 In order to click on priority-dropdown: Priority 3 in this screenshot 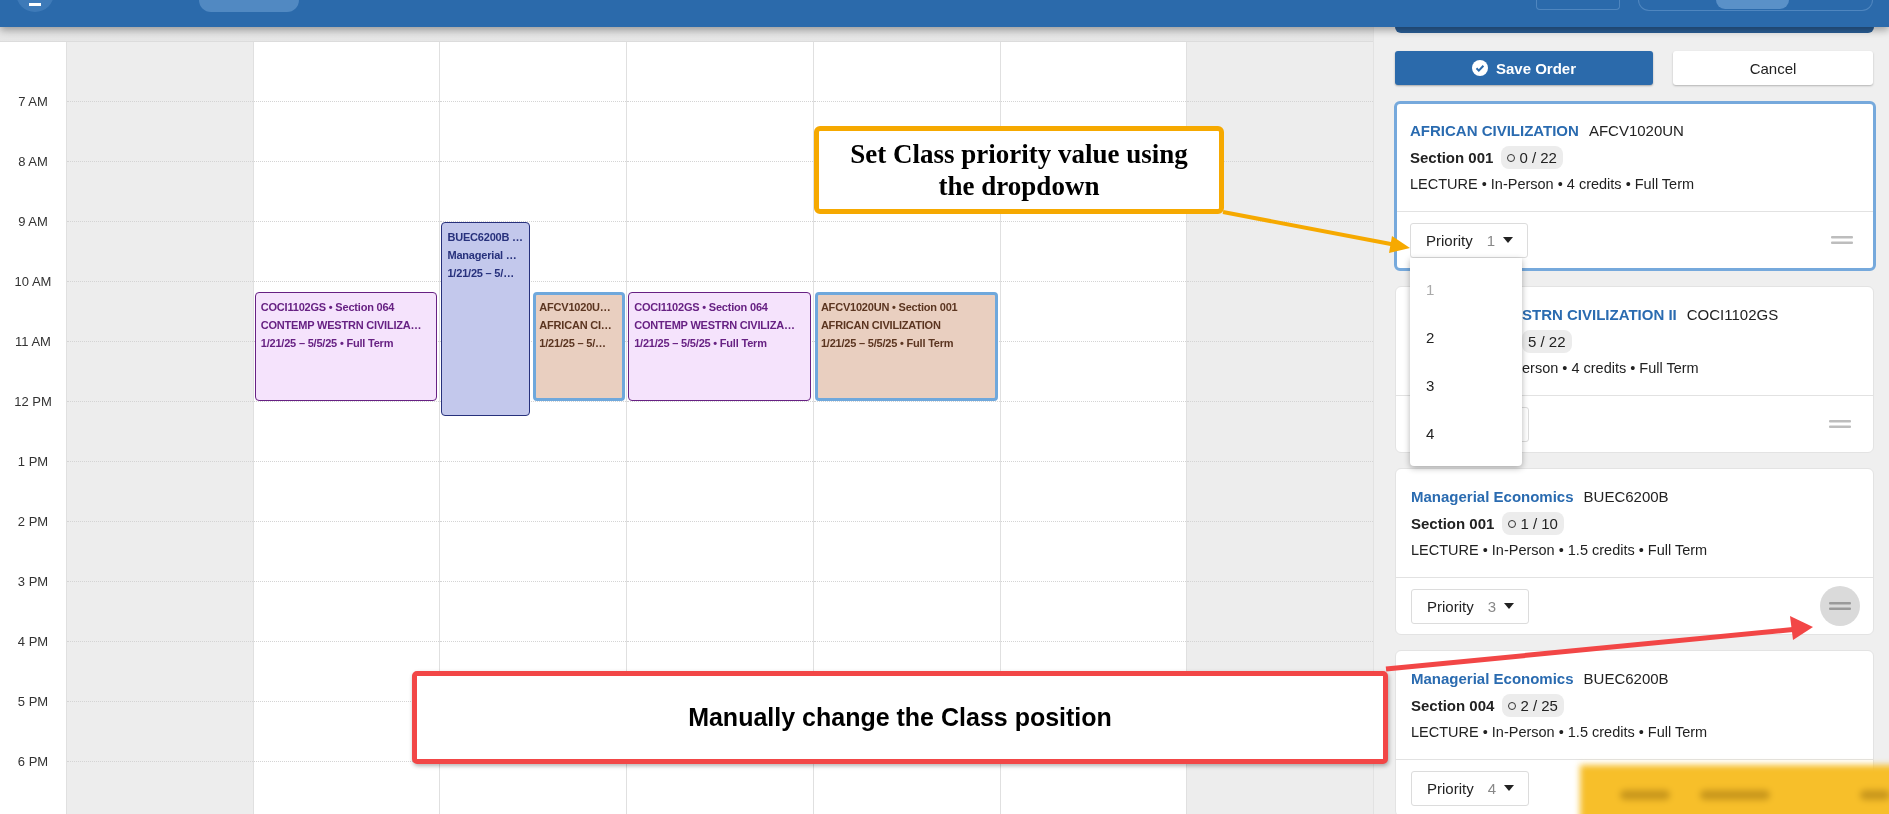, I will do `click(1470, 606)`.